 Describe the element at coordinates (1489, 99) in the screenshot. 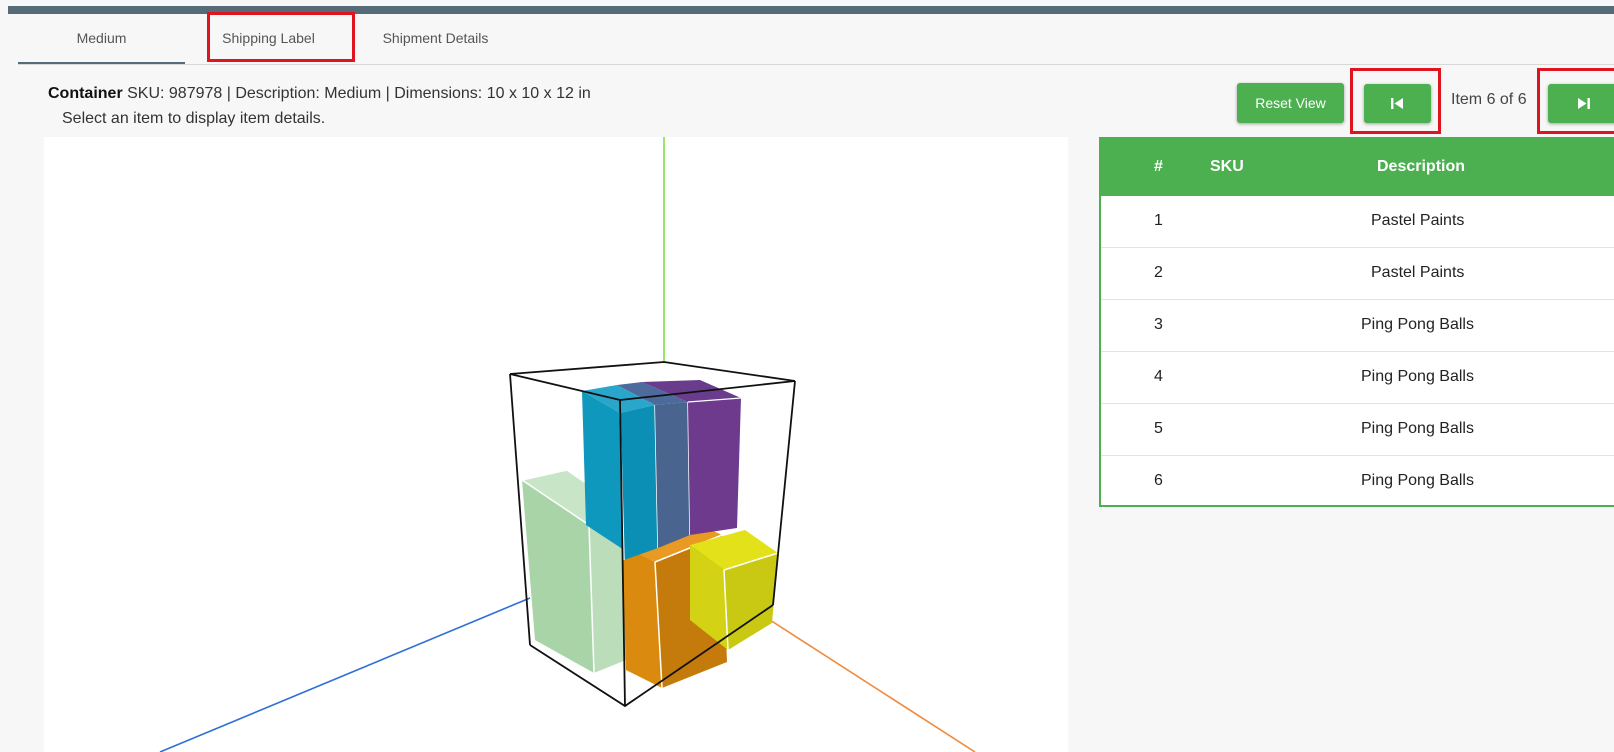

I see `item-counter: Item 6 of 6` at that location.